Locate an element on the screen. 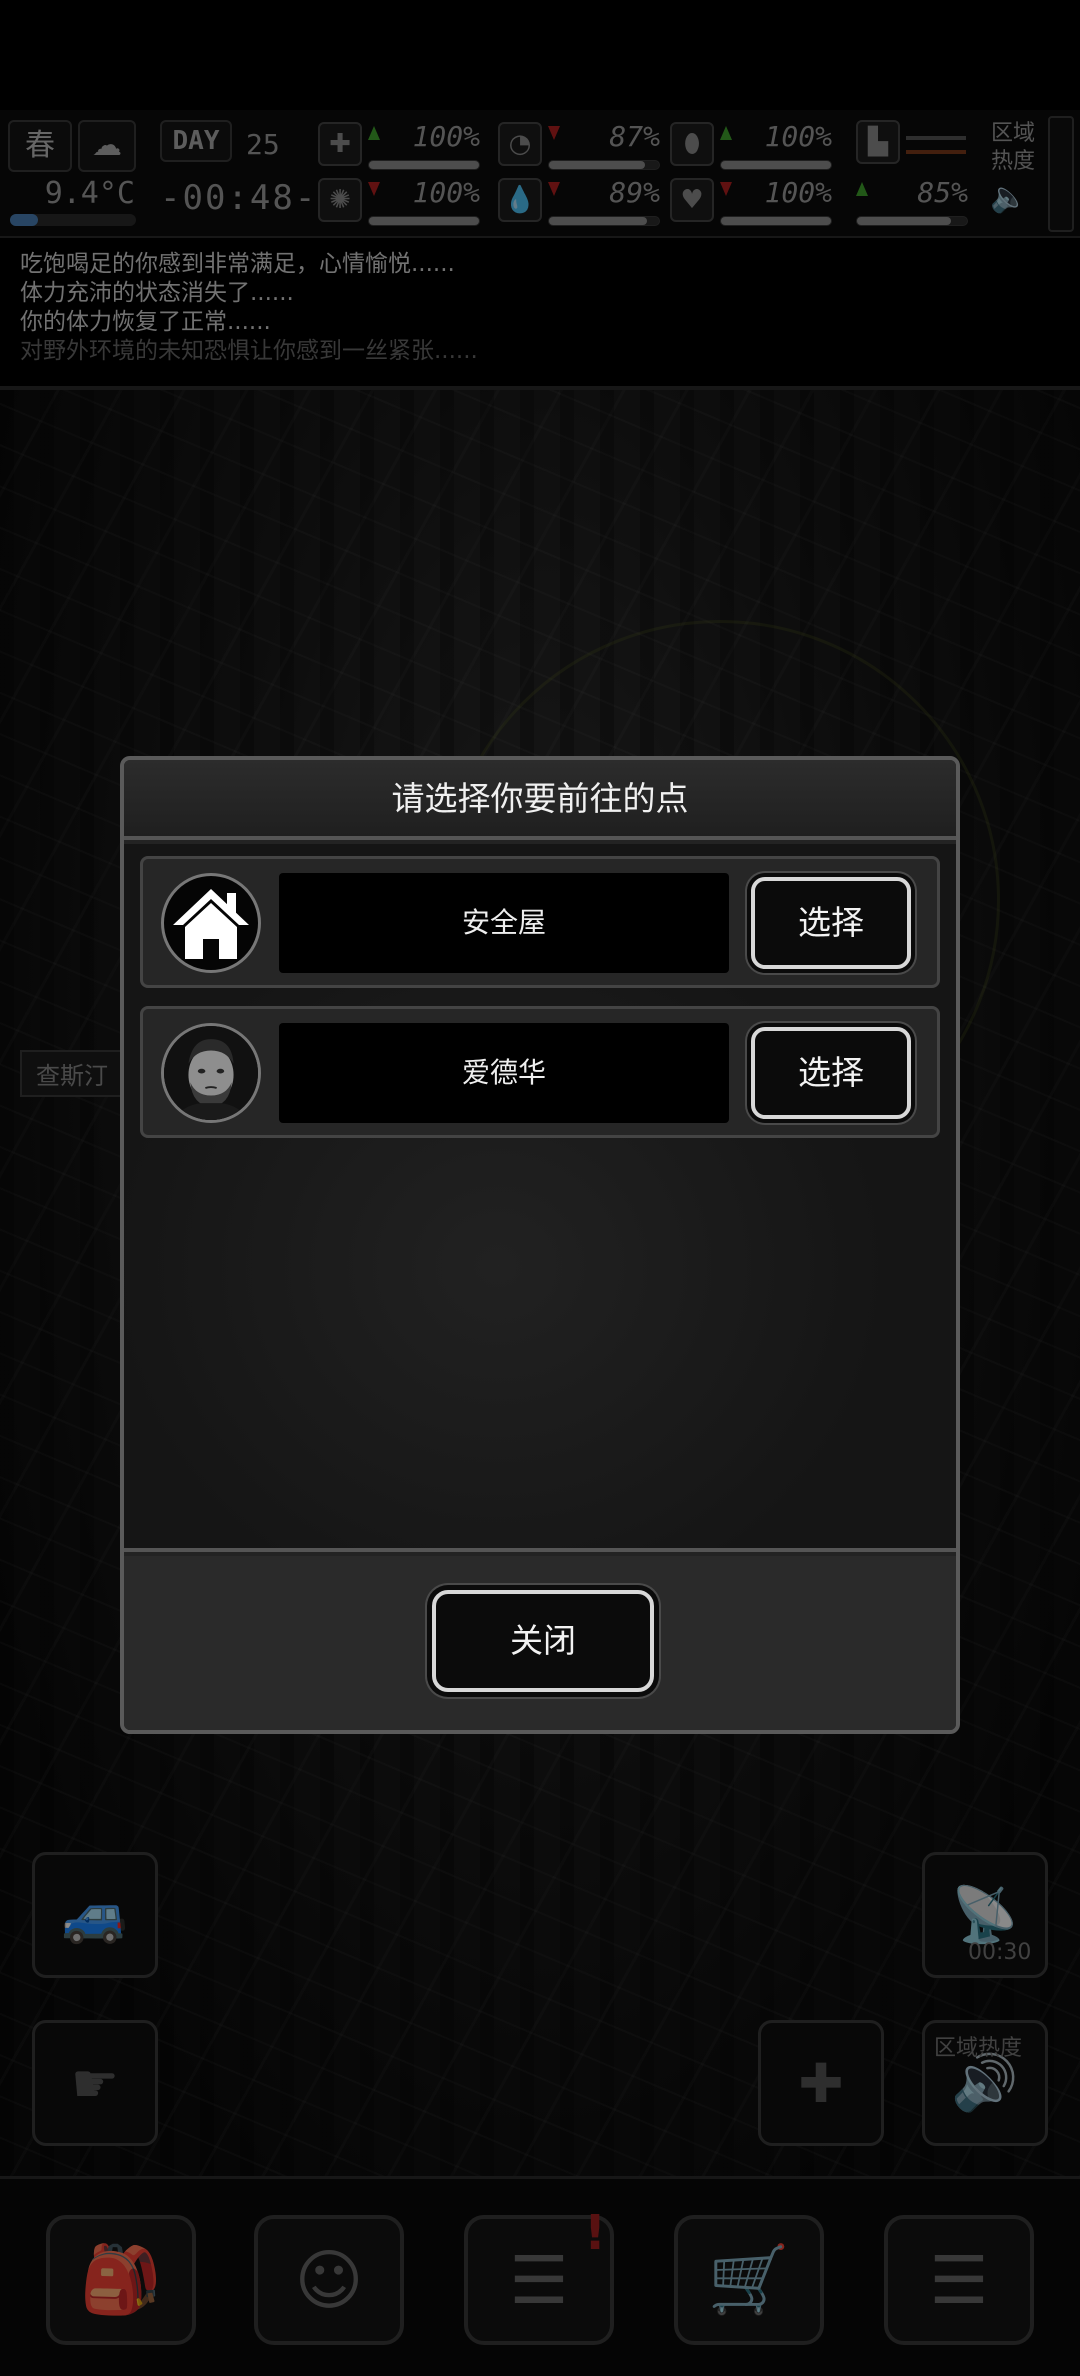 The width and height of the screenshot is (1080, 2376). destination-row-safehouse: 安全屋 选择 is located at coordinates (540, 922).